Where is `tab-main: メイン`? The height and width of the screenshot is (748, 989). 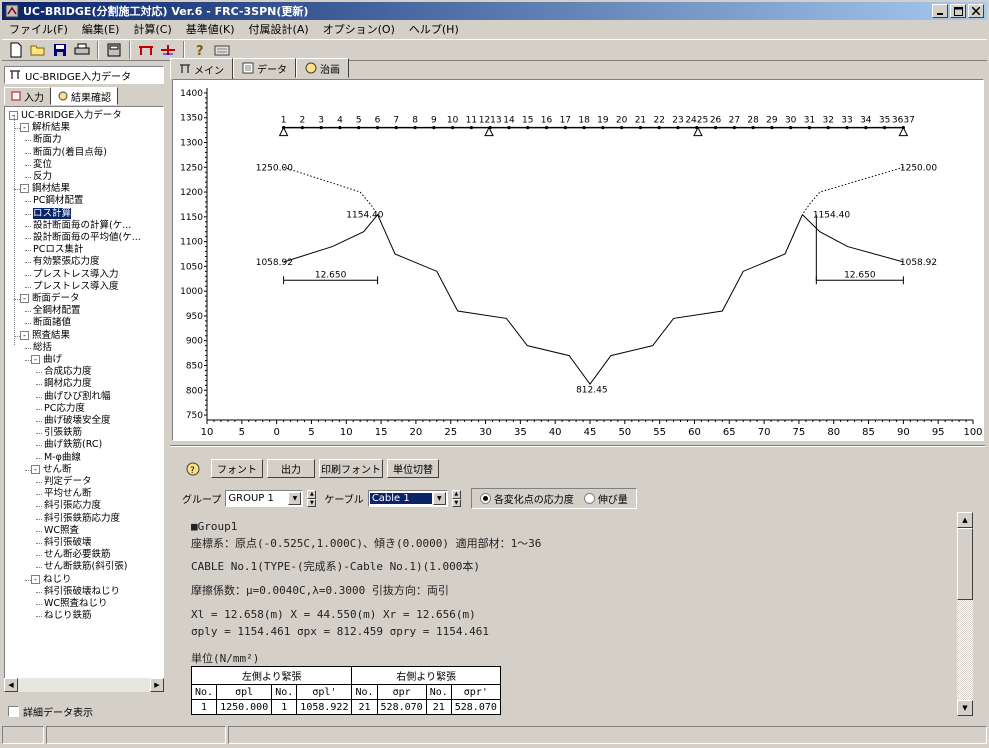
tab-main: メイン is located at coordinates (201, 68).